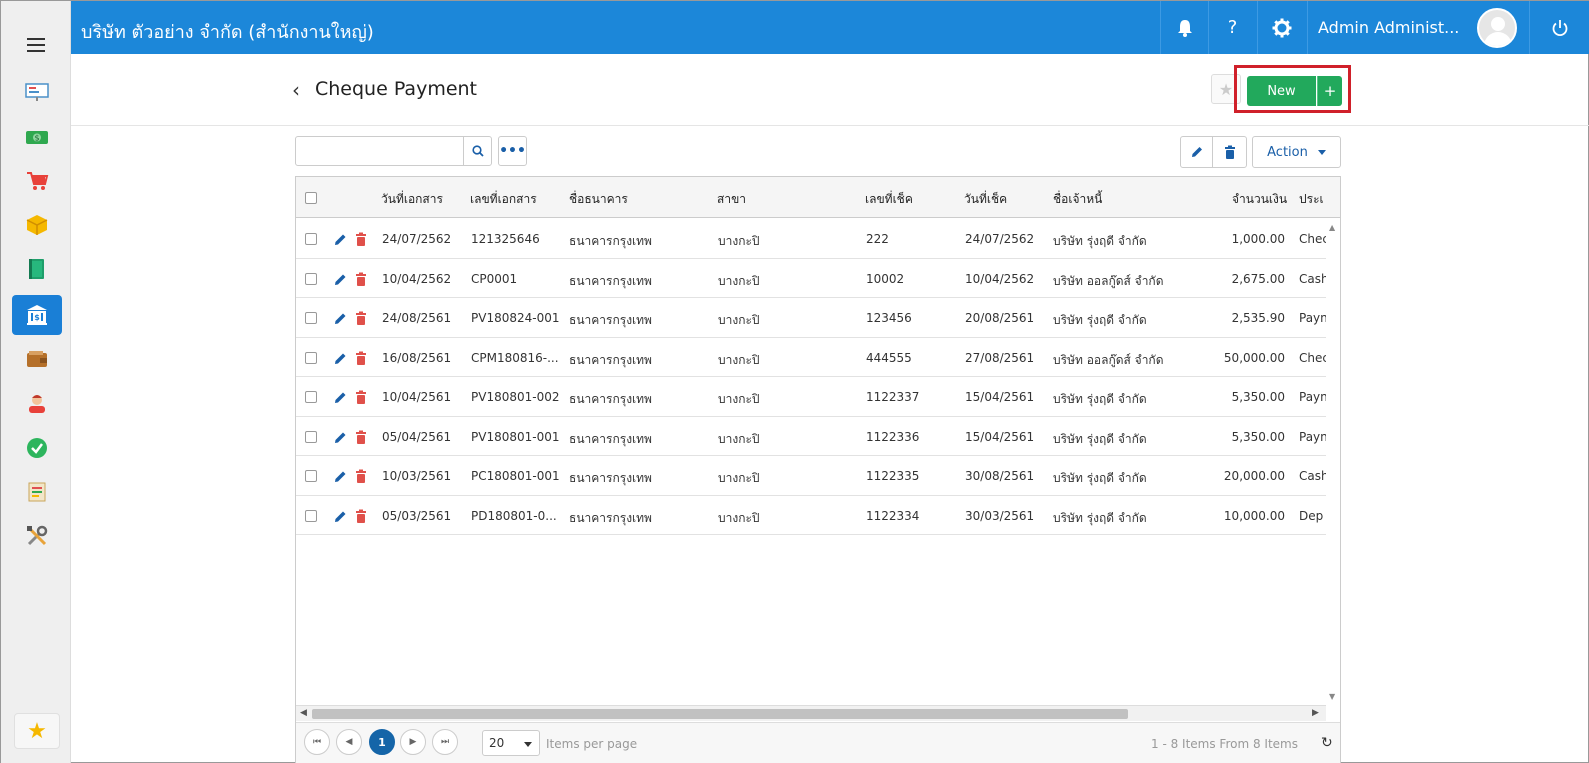 The width and height of the screenshot is (1589, 763). What do you see at coordinates (37, 536) in the screenshot?
I see `sidebar-item-settings` at bounding box center [37, 536].